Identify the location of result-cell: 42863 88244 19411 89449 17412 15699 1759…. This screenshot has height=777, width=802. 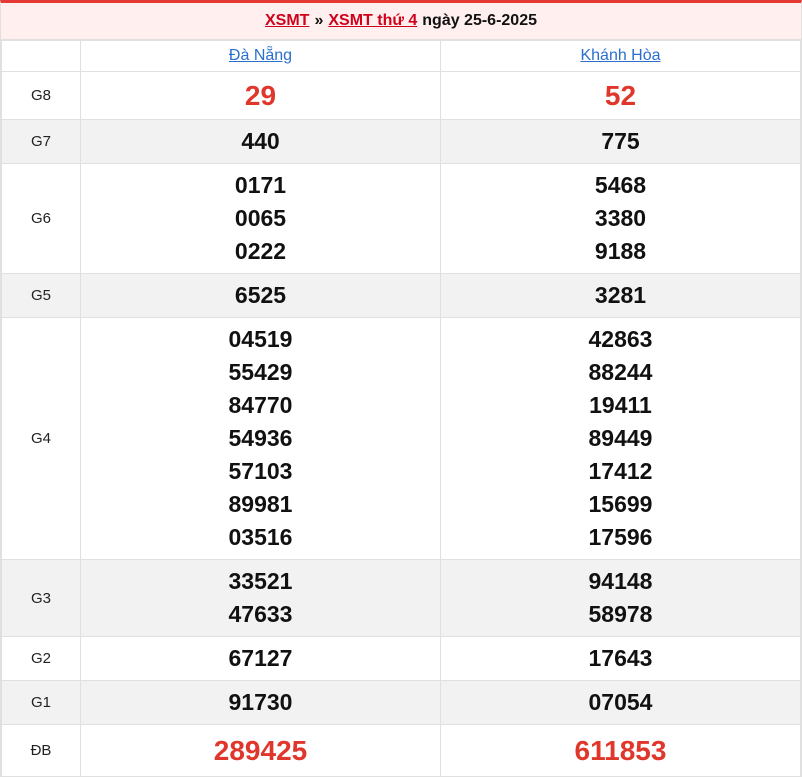
(620, 438).